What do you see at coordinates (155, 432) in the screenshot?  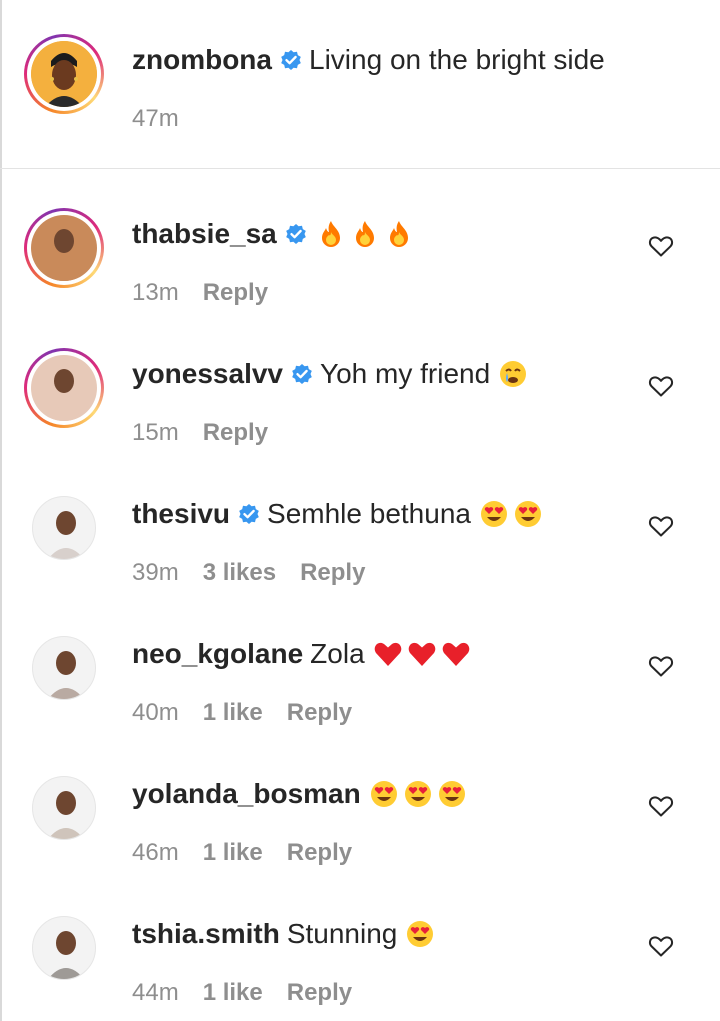 I see `comment-time: 15m` at bounding box center [155, 432].